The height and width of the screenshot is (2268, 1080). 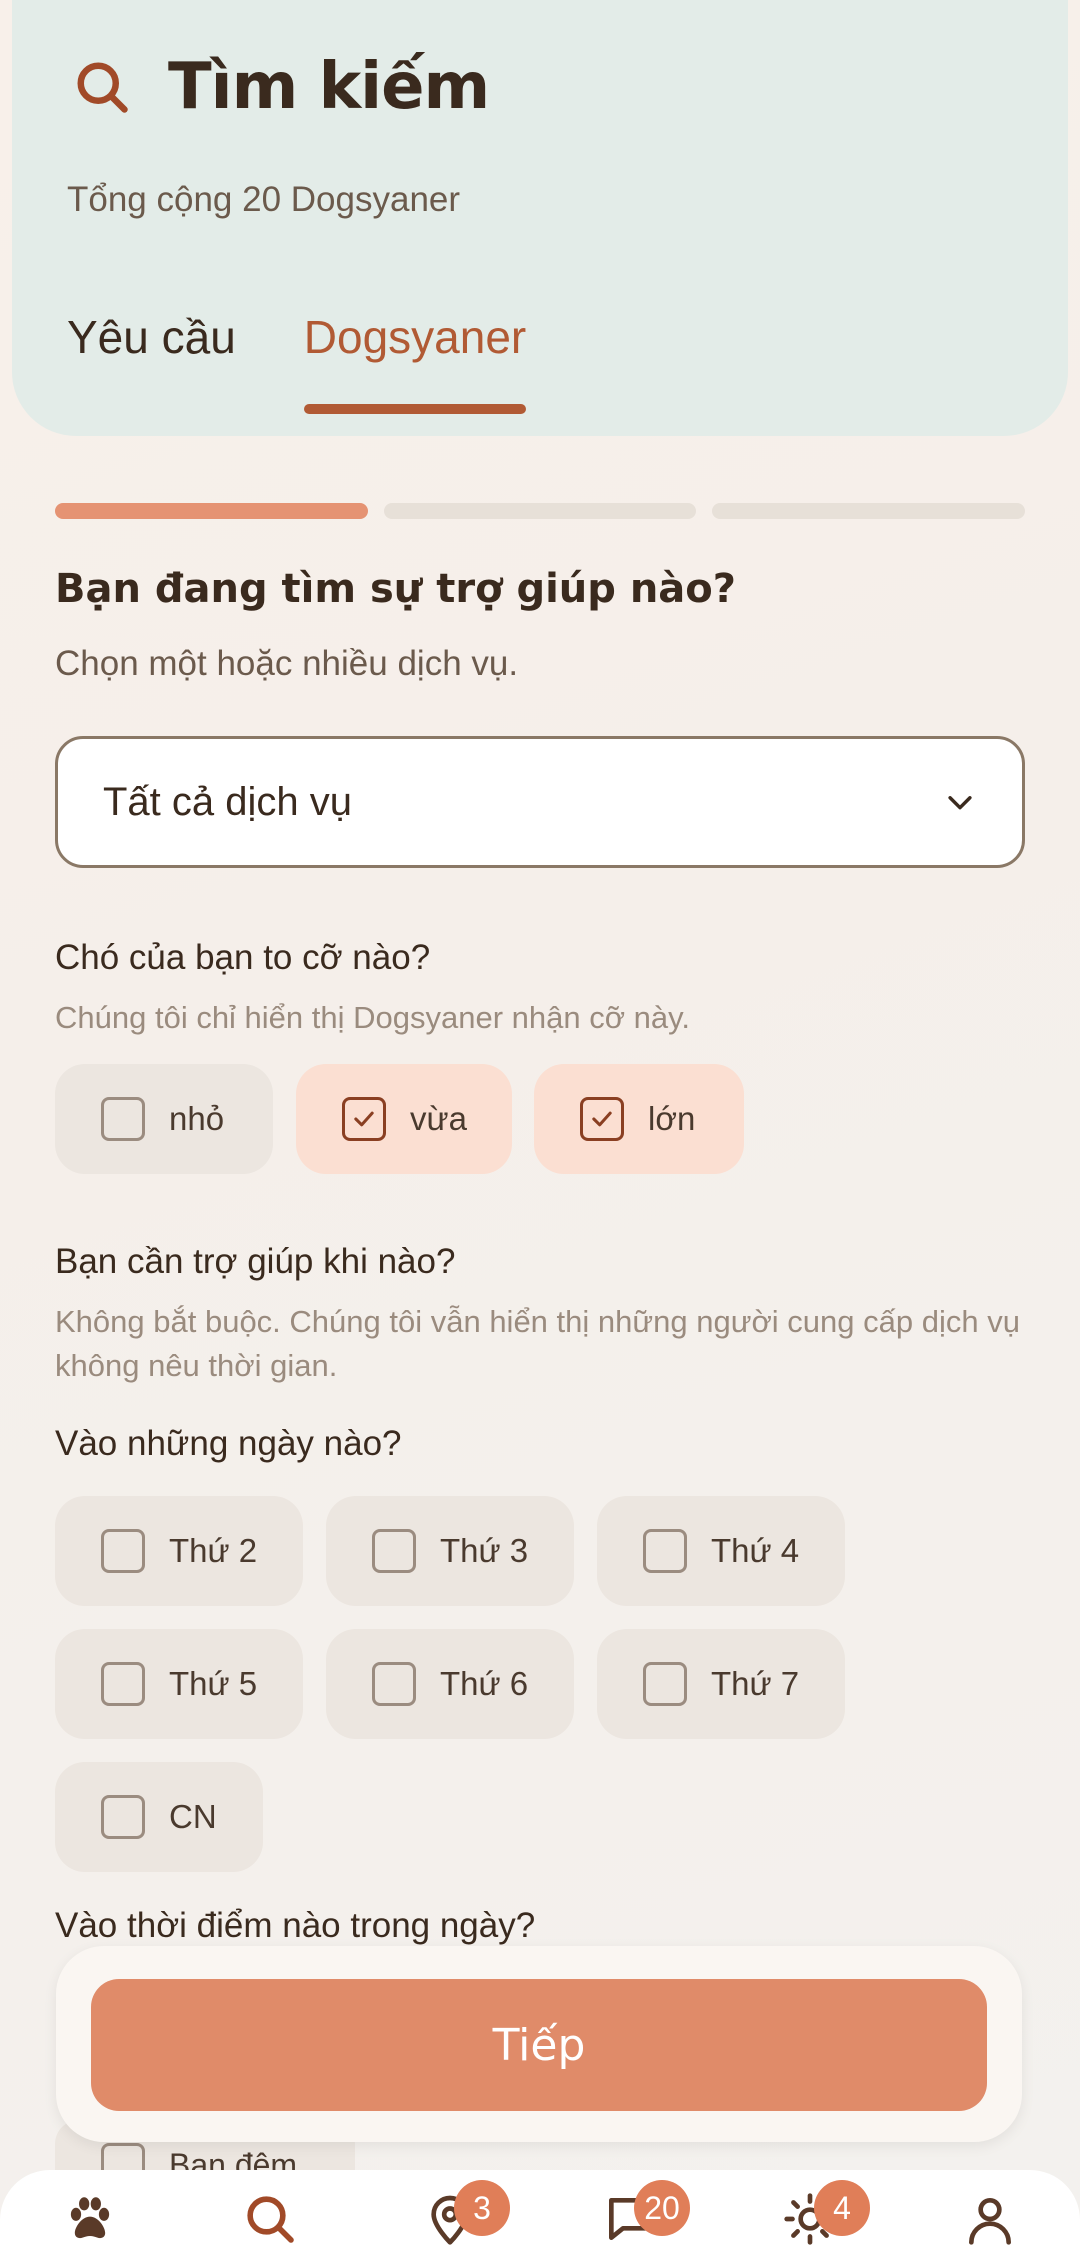 I want to click on day-option-label: Thứ 6, so click(x=484, y=1683).